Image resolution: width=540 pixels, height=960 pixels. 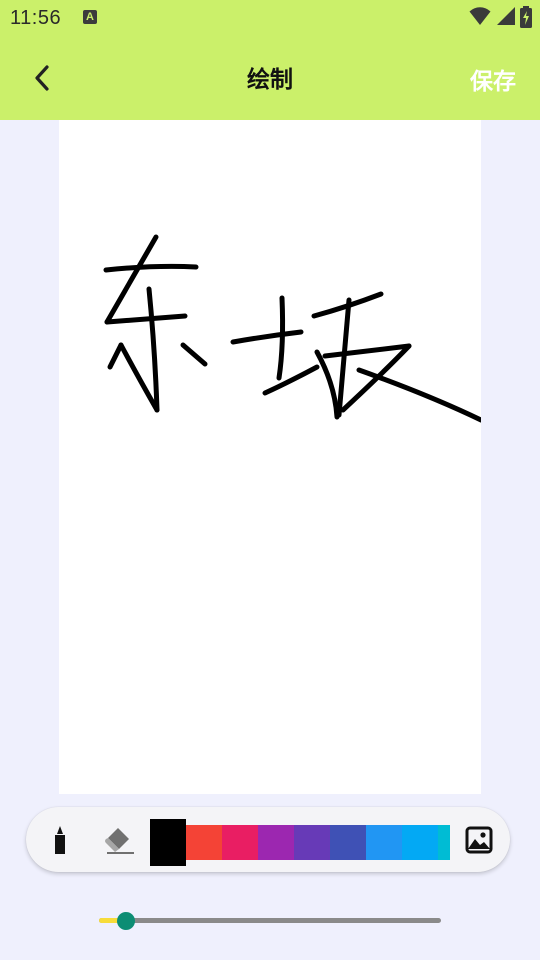 What do you see at coordinates (526, 17) in the screenshot?
I see `battery-charging-icon` at bounding box center [526, 17].